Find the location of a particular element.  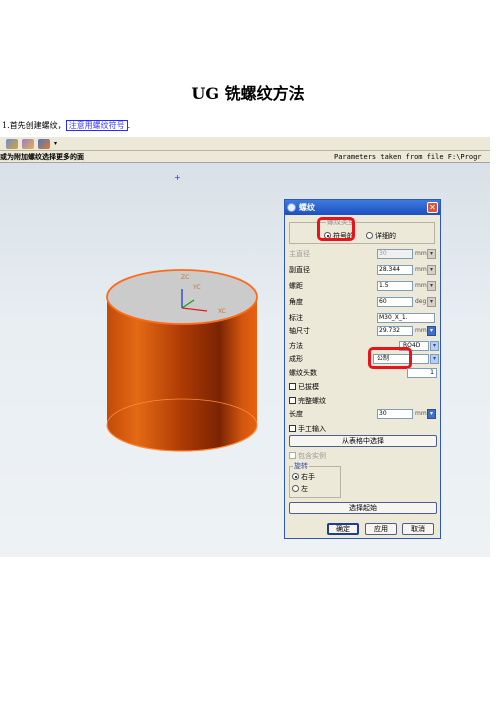

step-highlight: 注意用螺纹符号 is located at coordinates (96, 125).